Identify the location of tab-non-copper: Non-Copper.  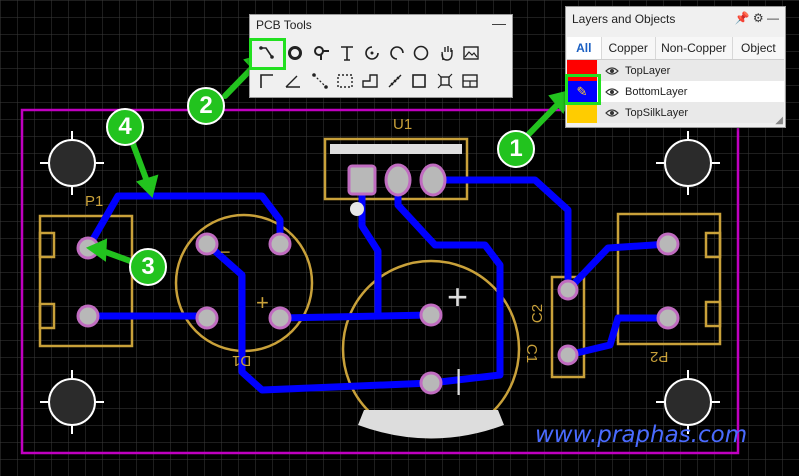
(694, 48).